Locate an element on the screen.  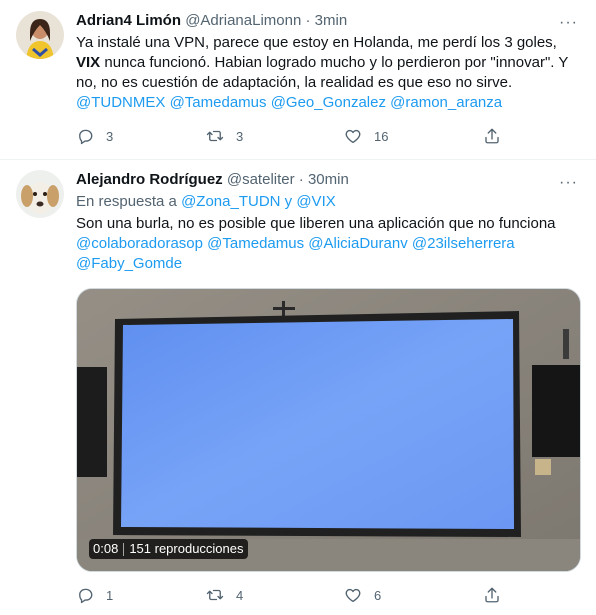
tweet-actions: 1 4 6 is located at coordinates (291, 595).